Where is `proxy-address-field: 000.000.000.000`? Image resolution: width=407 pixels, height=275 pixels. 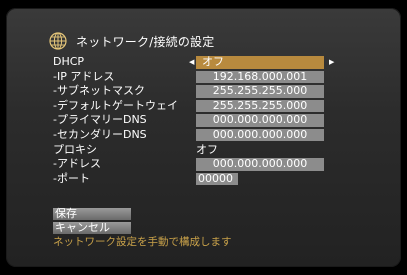
proxy-address-field: 000.000.000.000 is located at coordinates (260, 164).